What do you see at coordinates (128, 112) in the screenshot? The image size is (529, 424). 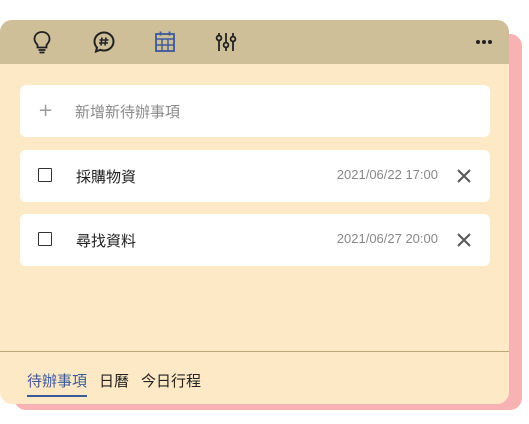 I see `add-todo-placeholder: 新增新待辦事項` at bounding box center [128, 112].